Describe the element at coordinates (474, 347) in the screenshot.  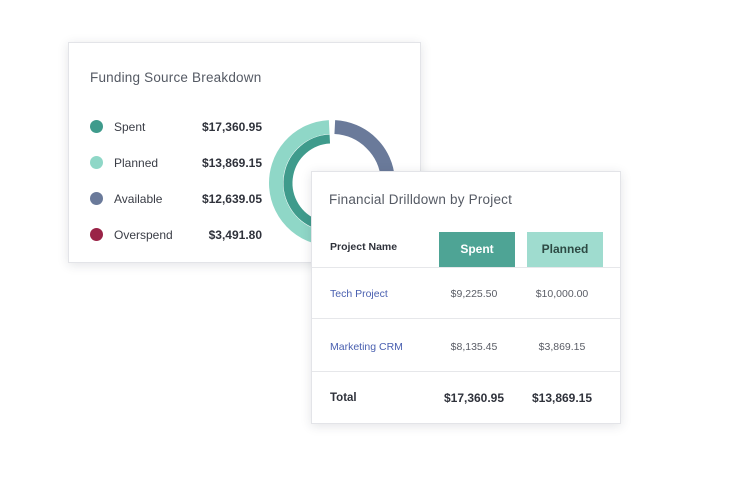
I see `spent-cell: $8,135.45` at that location.